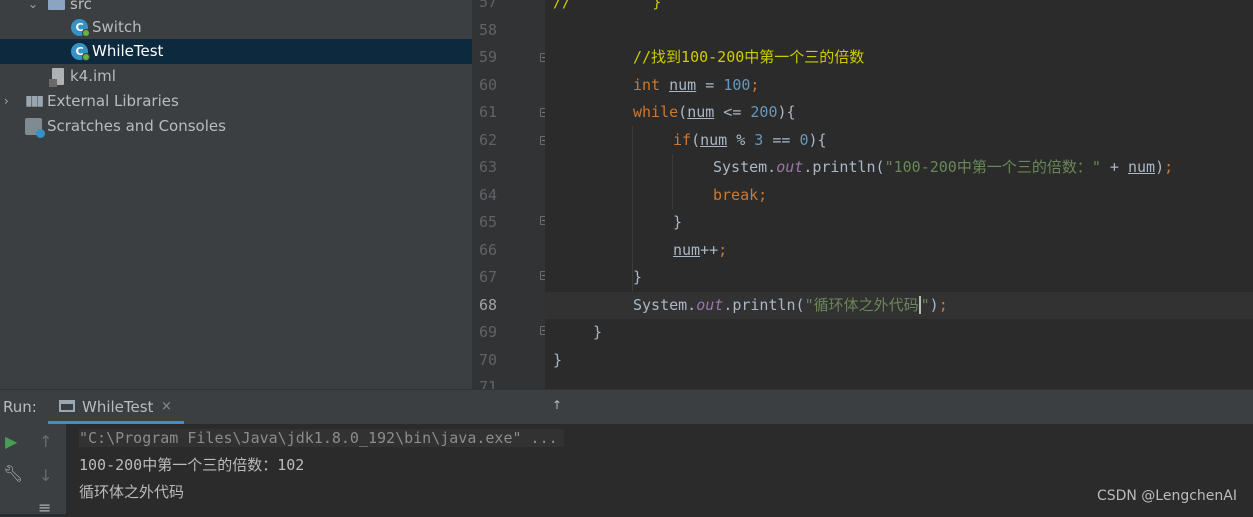 This screenshot has height=517, width=1253. I want to click on run-icon: ▶, so click(11, 442).